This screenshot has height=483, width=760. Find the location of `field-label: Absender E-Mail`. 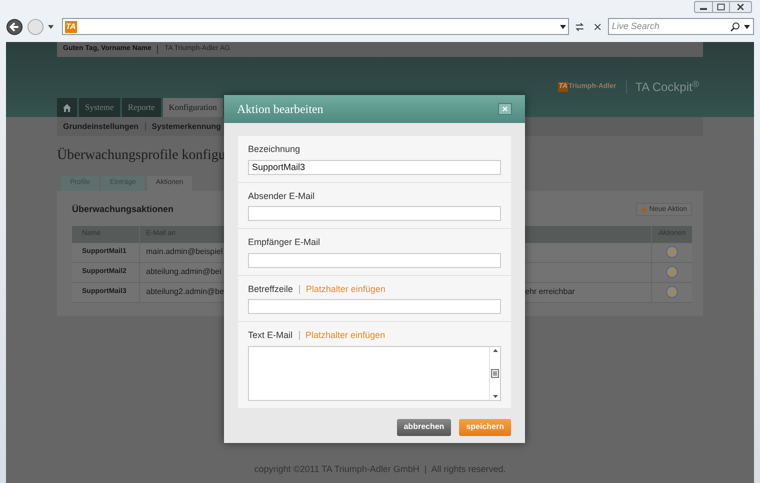

field-label: Absender E-Mail is located at coordinates (281, 196).